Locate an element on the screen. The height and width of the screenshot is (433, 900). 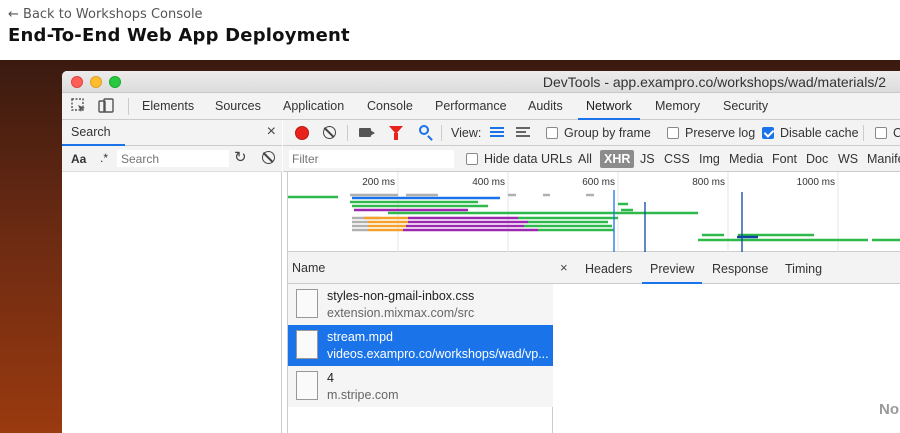
request-domain: extension.mixmax.com/src is located at coordinates (401, 313).